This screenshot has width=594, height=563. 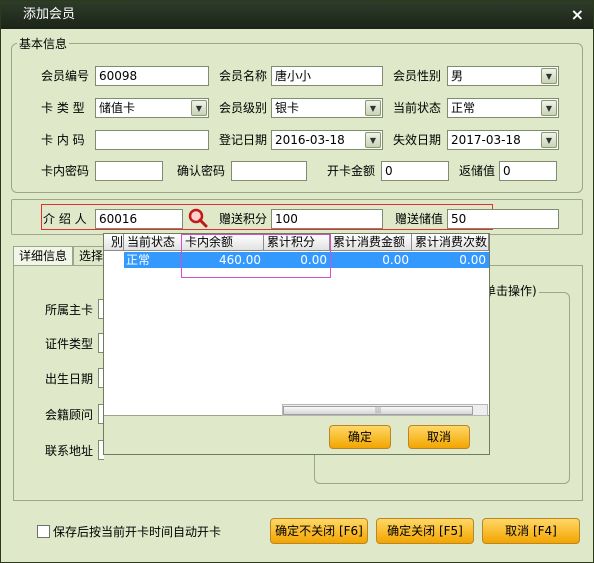 What do you see at coordinates (152, 76) in the screenshot?
I see `member-no-field: 60098` at bounding box center [152, 76].